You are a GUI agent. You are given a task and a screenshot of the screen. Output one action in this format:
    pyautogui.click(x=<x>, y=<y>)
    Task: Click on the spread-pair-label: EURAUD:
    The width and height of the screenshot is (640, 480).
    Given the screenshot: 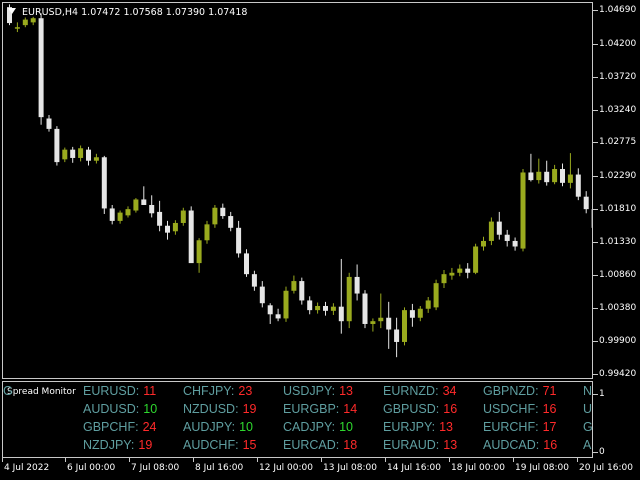 What is the action you would take?
    pyautogui.click(x=411, y=445)
    